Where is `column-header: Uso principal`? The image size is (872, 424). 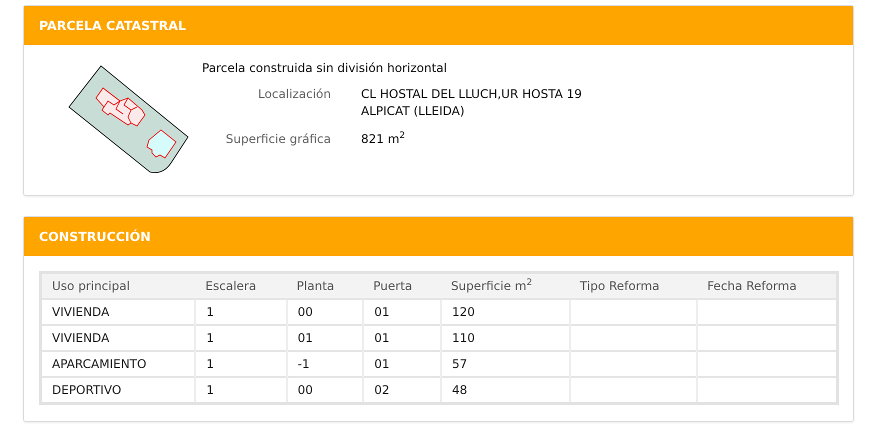
column-header: Uso principal is located at coordinates (91, 286).